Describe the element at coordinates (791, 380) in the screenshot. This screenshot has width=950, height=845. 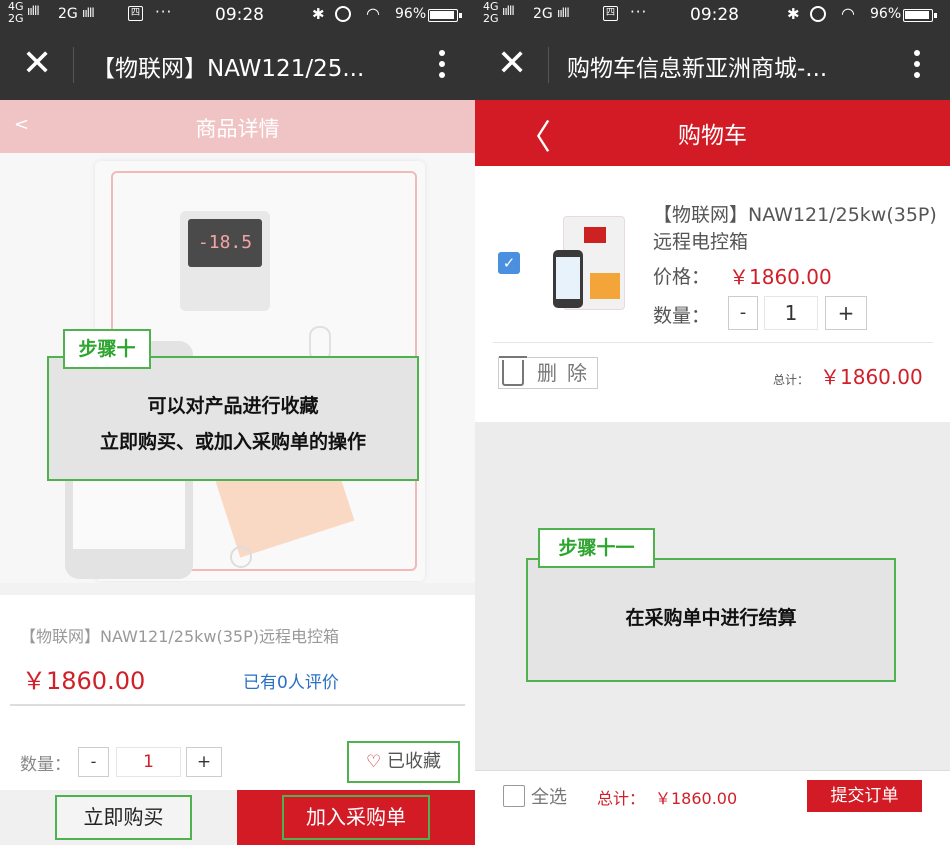
I see `item-total-label: 总计：` at that location.